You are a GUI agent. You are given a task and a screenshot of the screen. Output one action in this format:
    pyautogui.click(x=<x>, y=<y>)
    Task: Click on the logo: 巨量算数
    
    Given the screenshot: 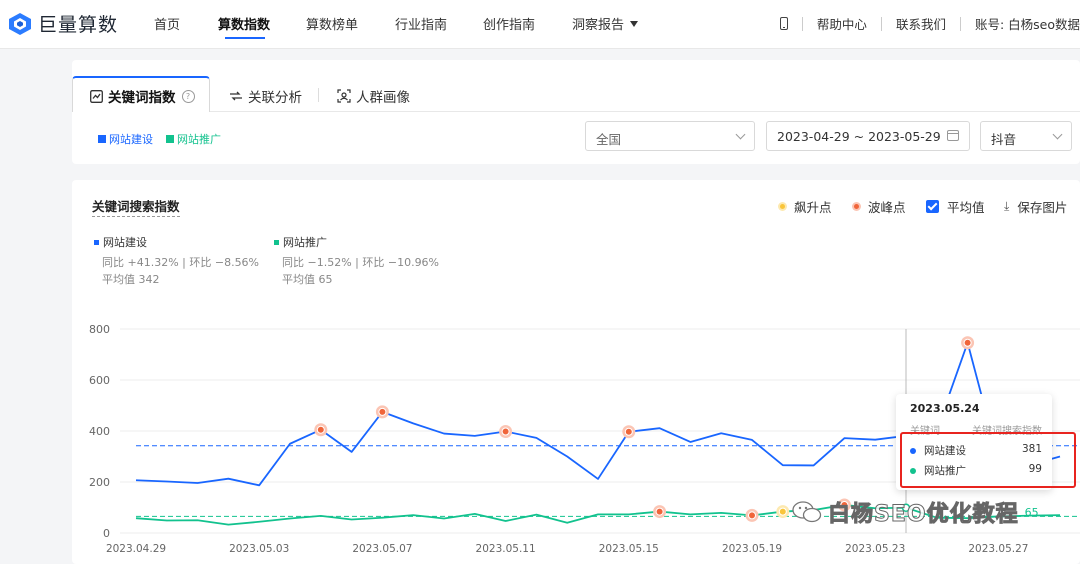 What is the action you would take?
    pyautogui.click(x=63, y=23)
    